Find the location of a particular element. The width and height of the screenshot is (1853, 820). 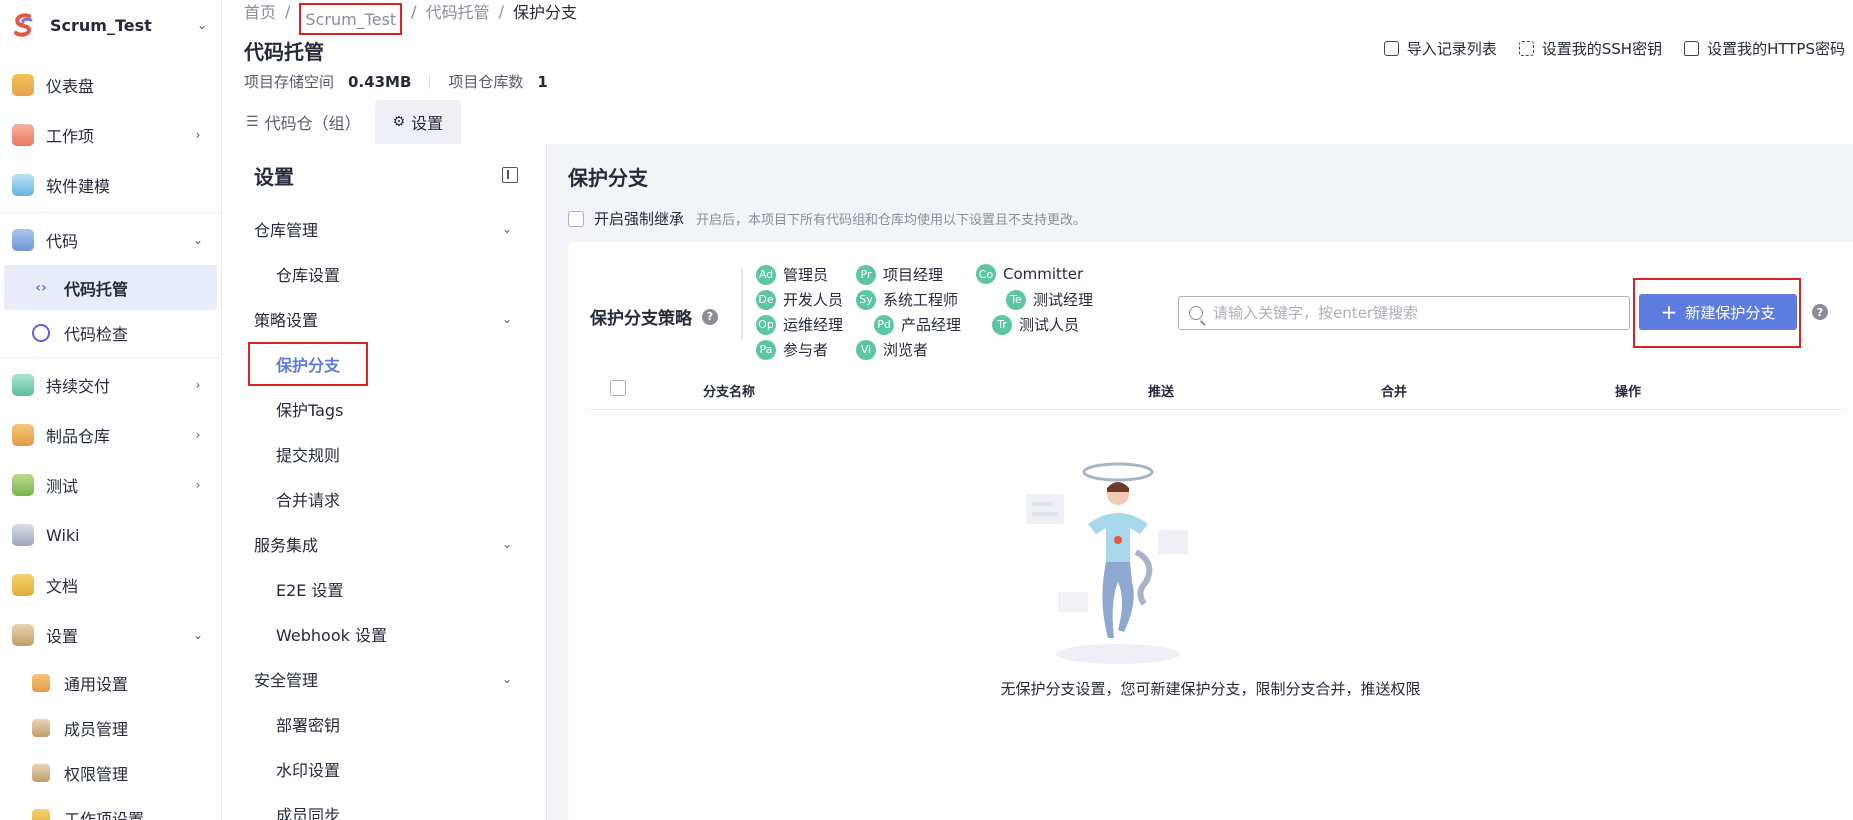

sidebar-item-workitem-settings: 工作项设置 is located at coordinates (110, 807).